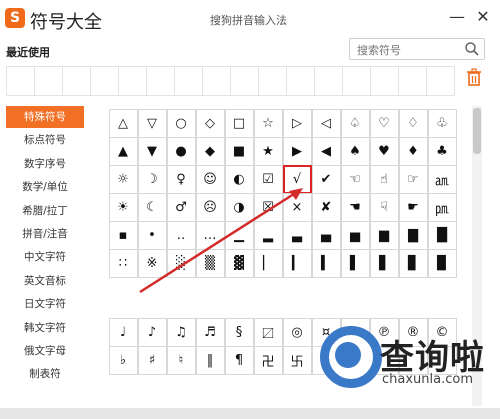 The height and width of the screenshot is (419, 500). Describe the element at coordinates (250, 413) in the screenshot. I see `bottom-strip` at that location.